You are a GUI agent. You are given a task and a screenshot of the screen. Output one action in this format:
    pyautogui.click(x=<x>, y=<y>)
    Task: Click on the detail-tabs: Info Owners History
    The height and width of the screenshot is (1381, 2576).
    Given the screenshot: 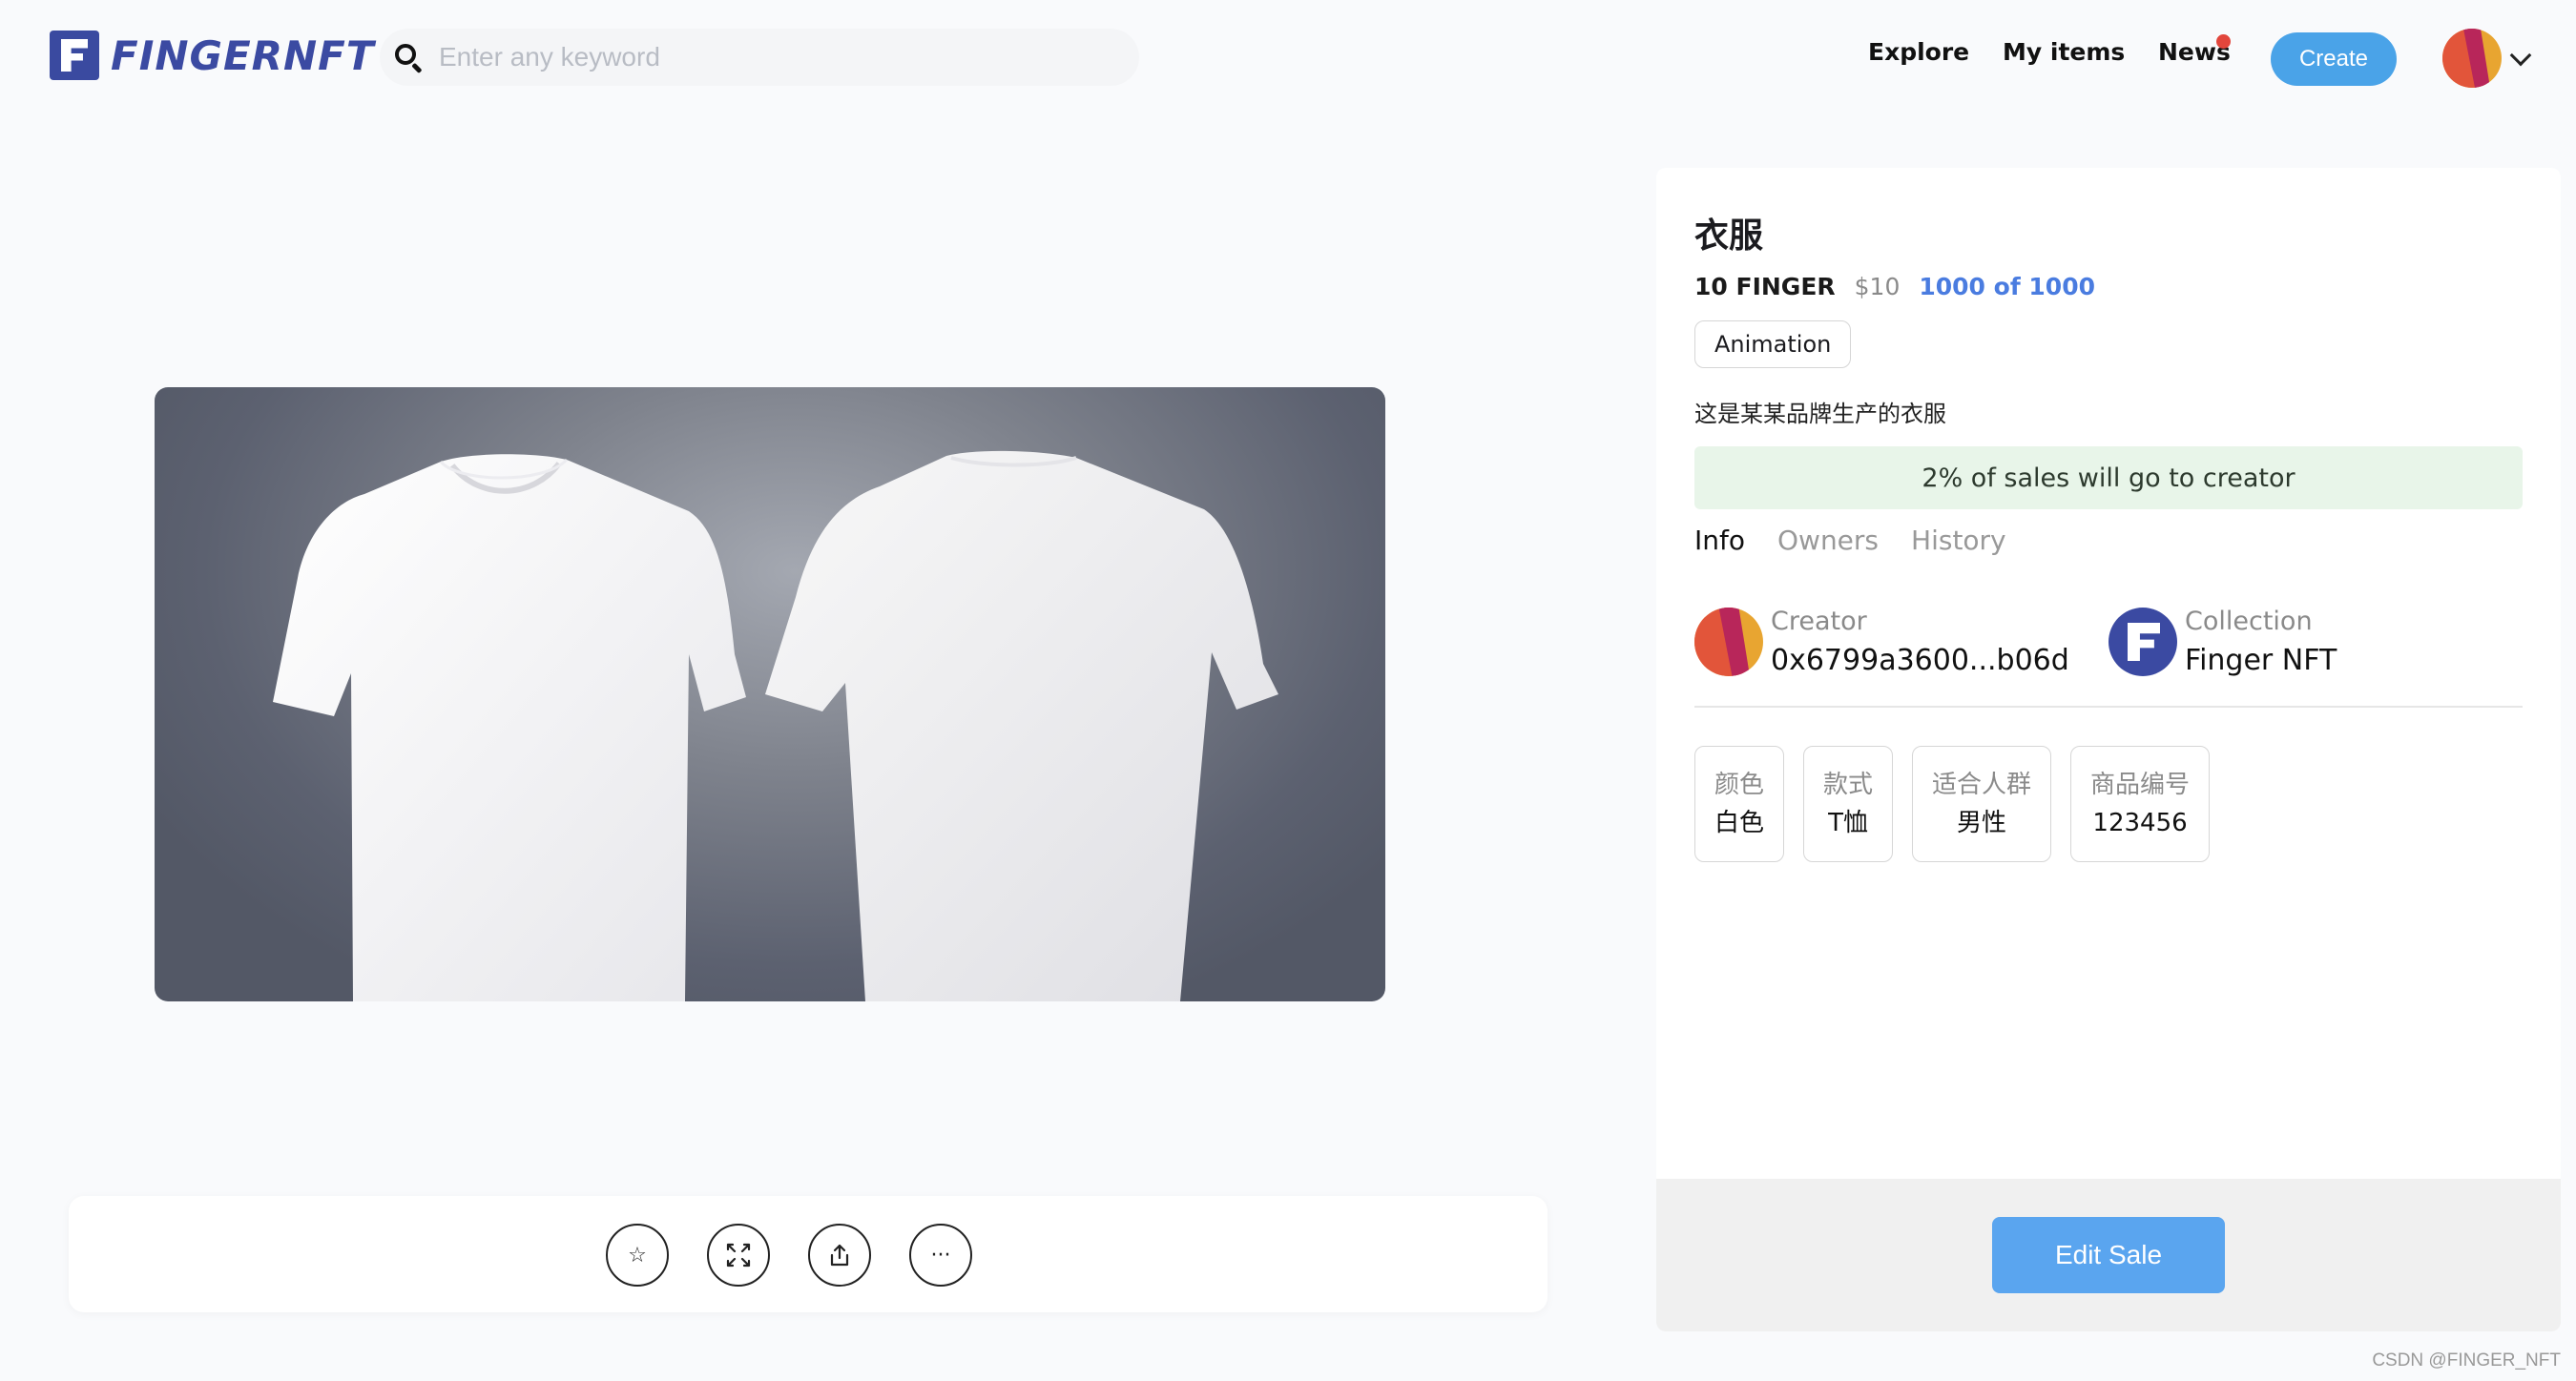 What is the action you would take?
    pyautogui.click(x=1850, y=540)
    